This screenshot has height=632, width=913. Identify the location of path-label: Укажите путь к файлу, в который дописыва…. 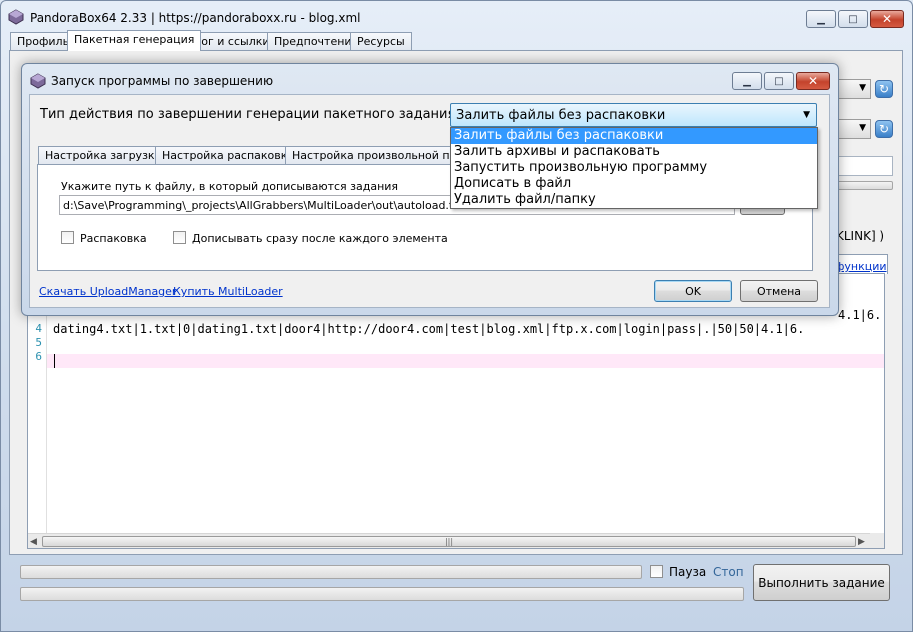
(230, 186).